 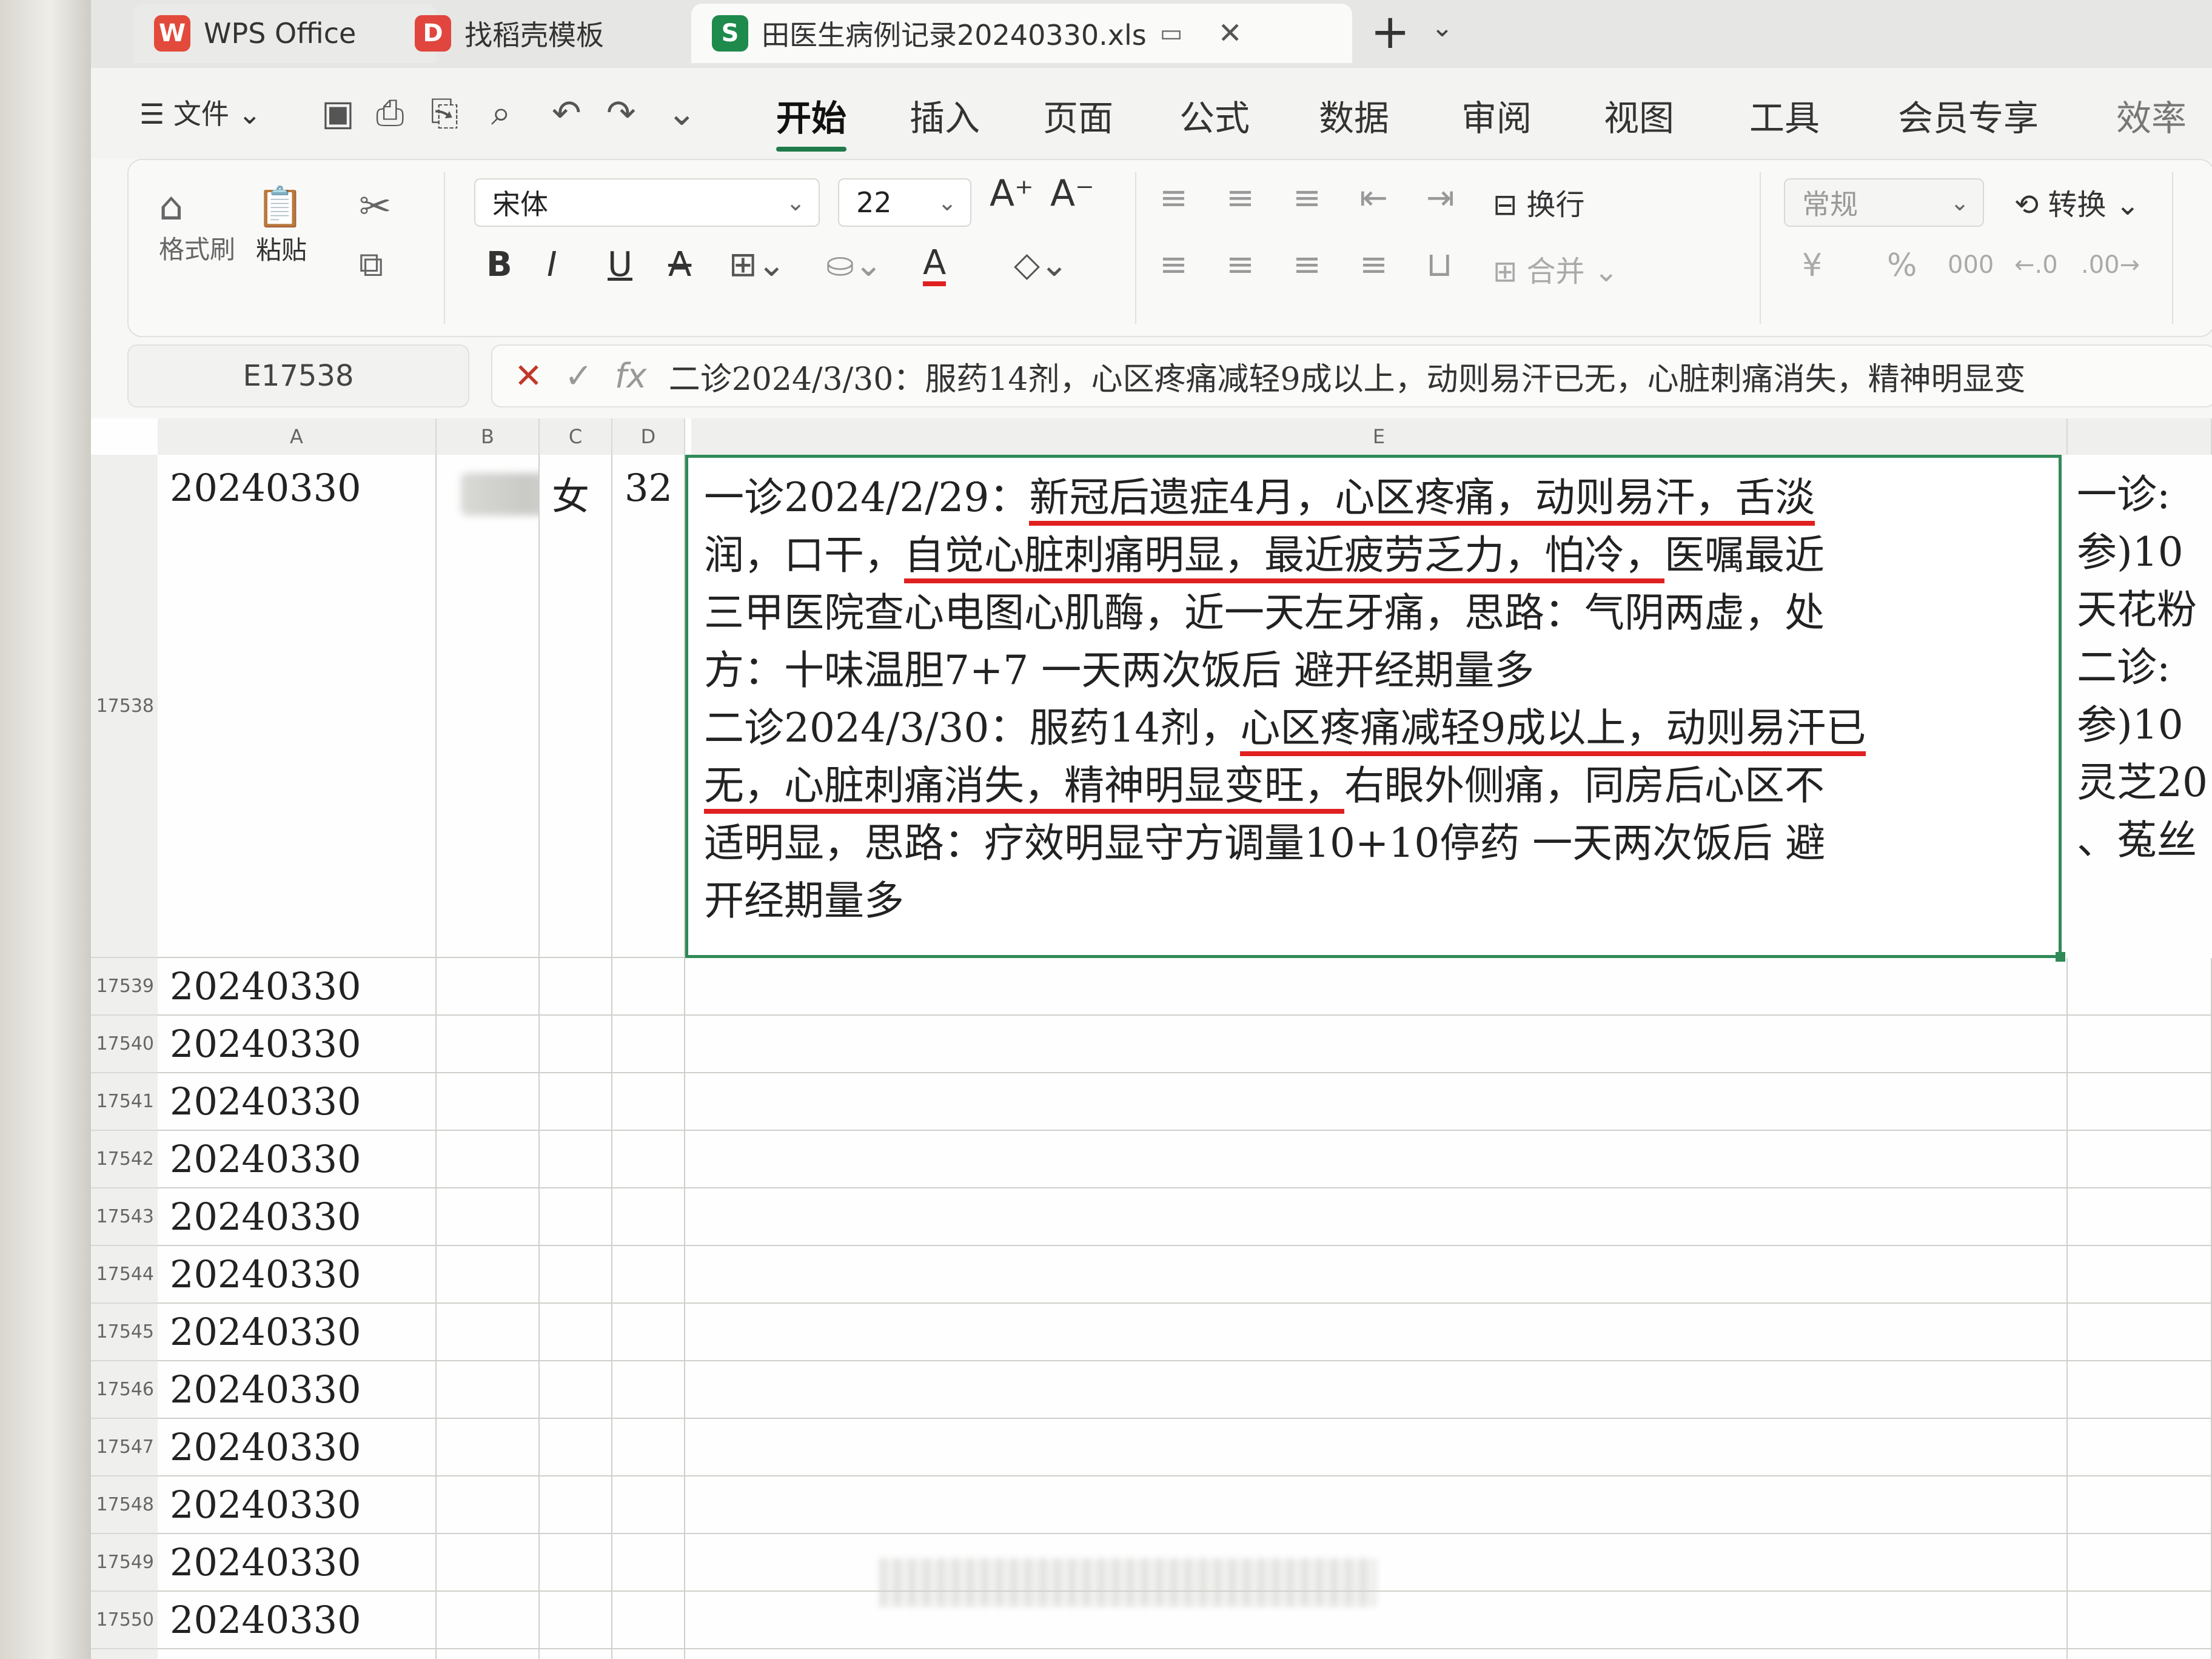 What do you see at coordinates (945, 116) in the screenshot?
I see `menu-insert: 插入` at bounding box center [945, 116].